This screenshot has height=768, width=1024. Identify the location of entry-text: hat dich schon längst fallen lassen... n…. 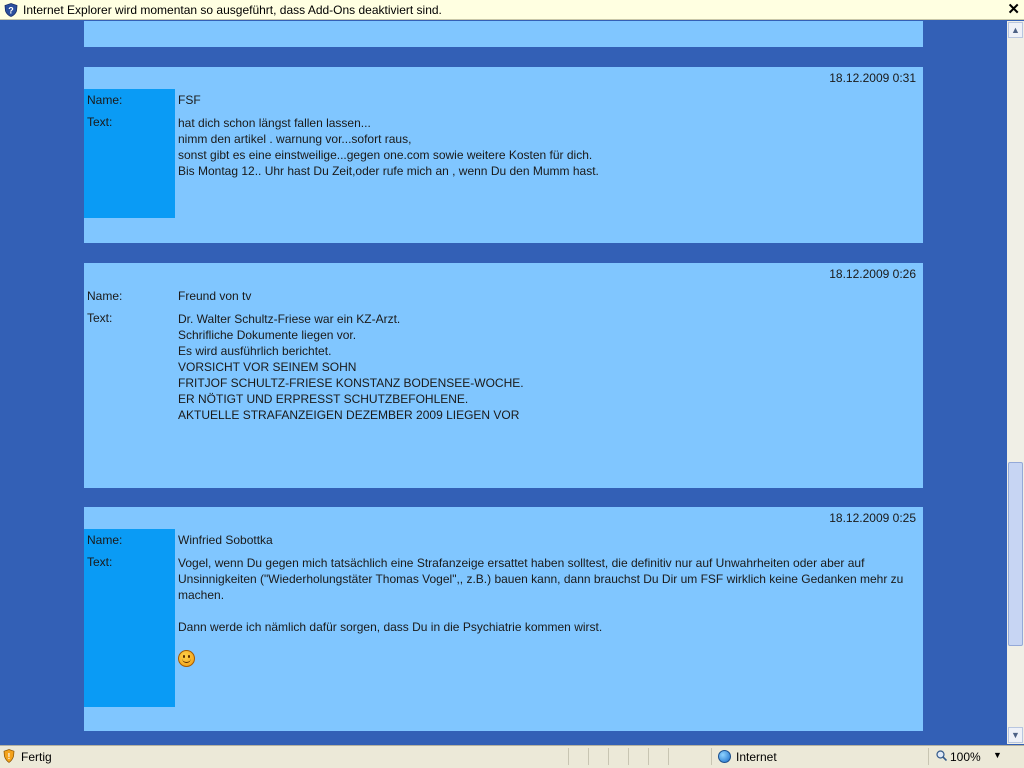
(549, 147).